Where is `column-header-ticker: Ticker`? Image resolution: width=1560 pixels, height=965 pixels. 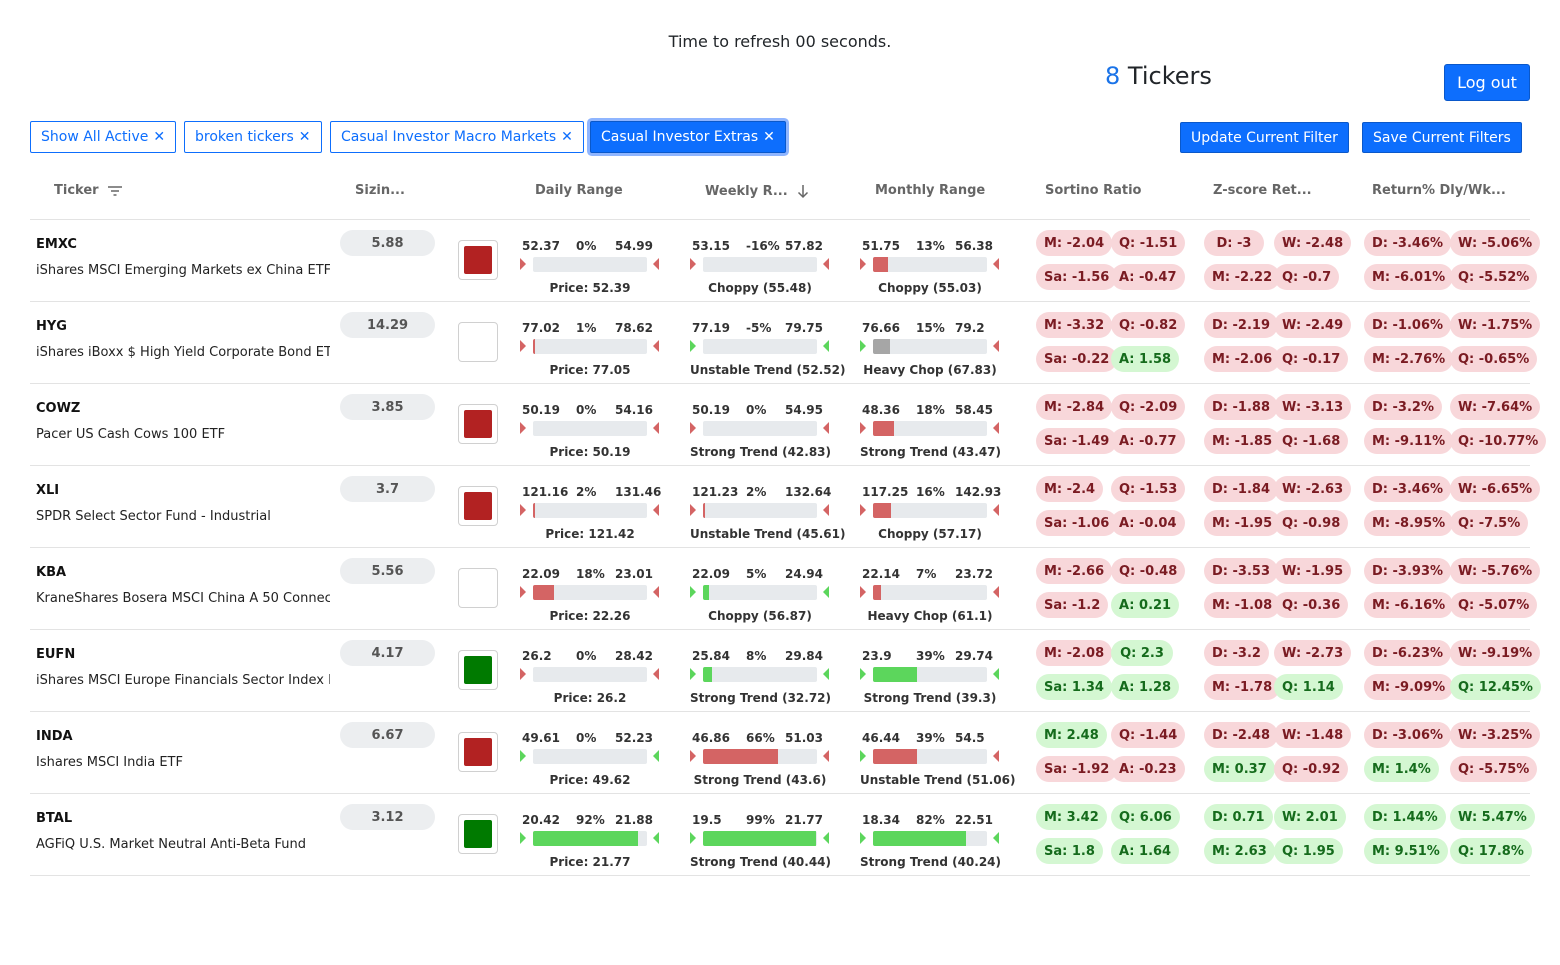 column-header-ticker: Ticker is located at coordinates (88, 190).